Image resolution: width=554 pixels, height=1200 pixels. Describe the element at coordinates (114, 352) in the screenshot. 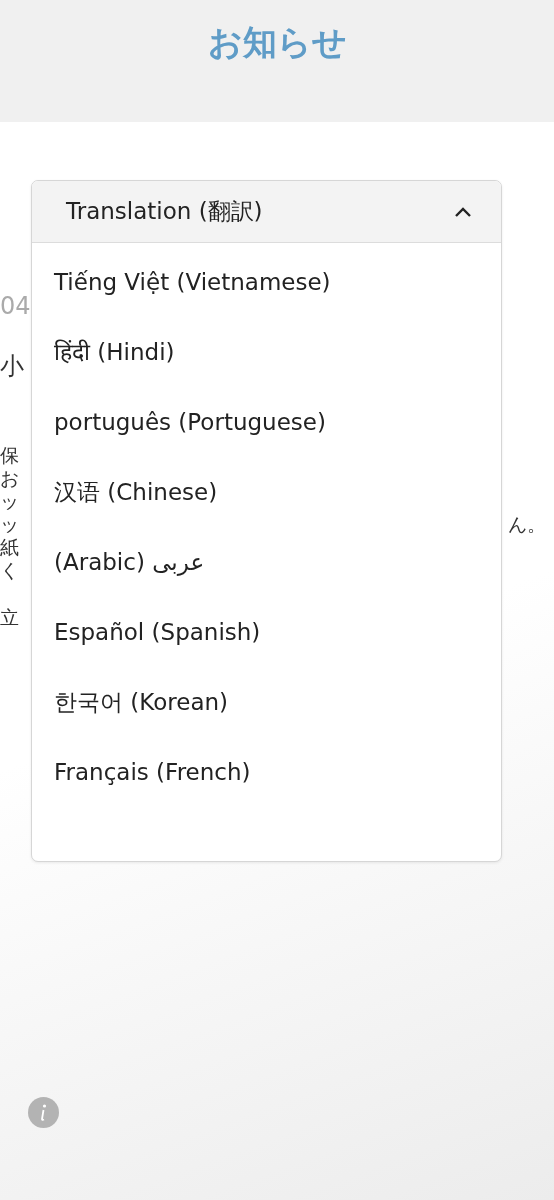

I see `language-option: हिंदी (Hindi)` at that location.